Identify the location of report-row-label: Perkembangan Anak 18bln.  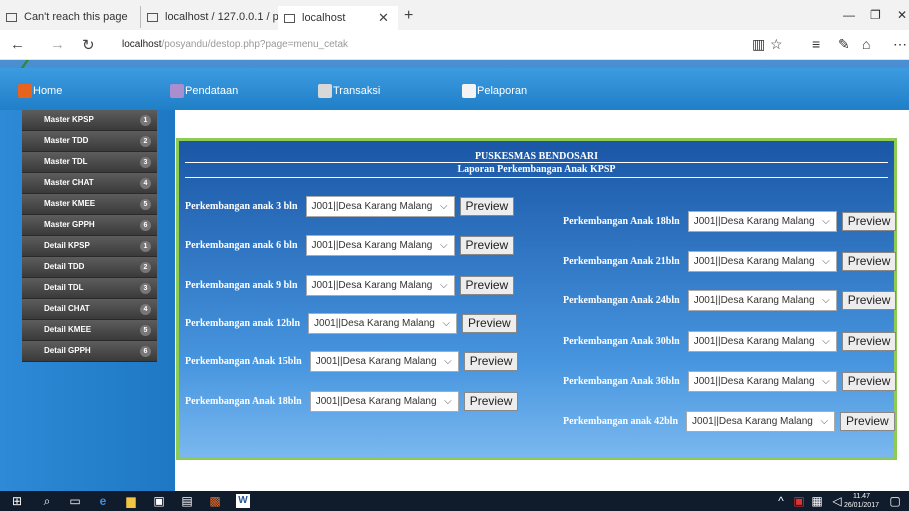
(243, 401).